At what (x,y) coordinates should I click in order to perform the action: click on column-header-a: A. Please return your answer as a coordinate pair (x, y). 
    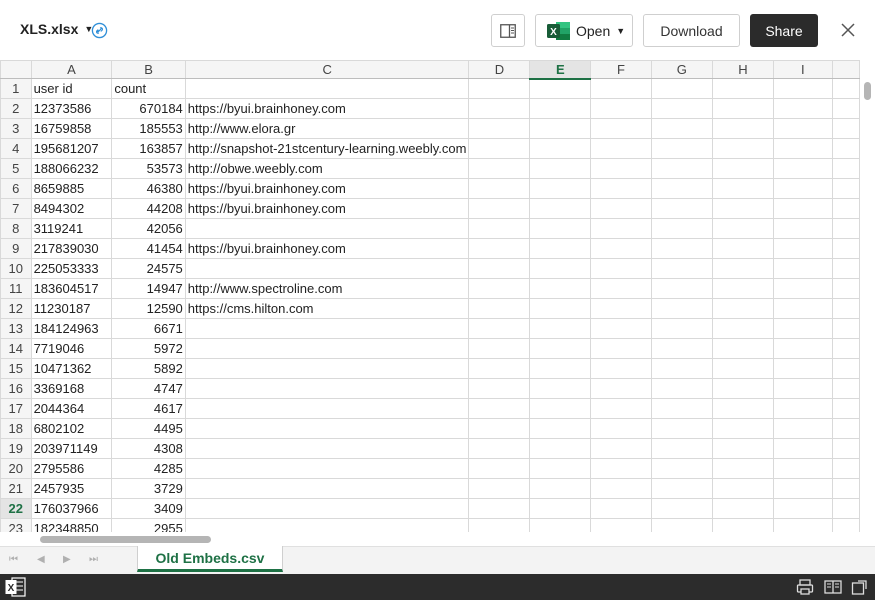
    Looking at the image, I should click on (71, 69).